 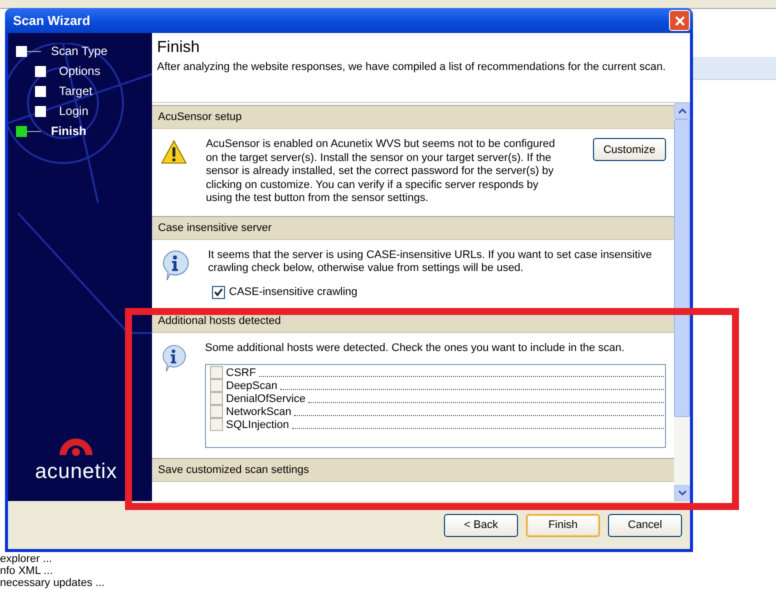 What do you see at coordinates (68, 131) in the screenshot?
I see `step-label: Finish` at bounding box center [68, 131].